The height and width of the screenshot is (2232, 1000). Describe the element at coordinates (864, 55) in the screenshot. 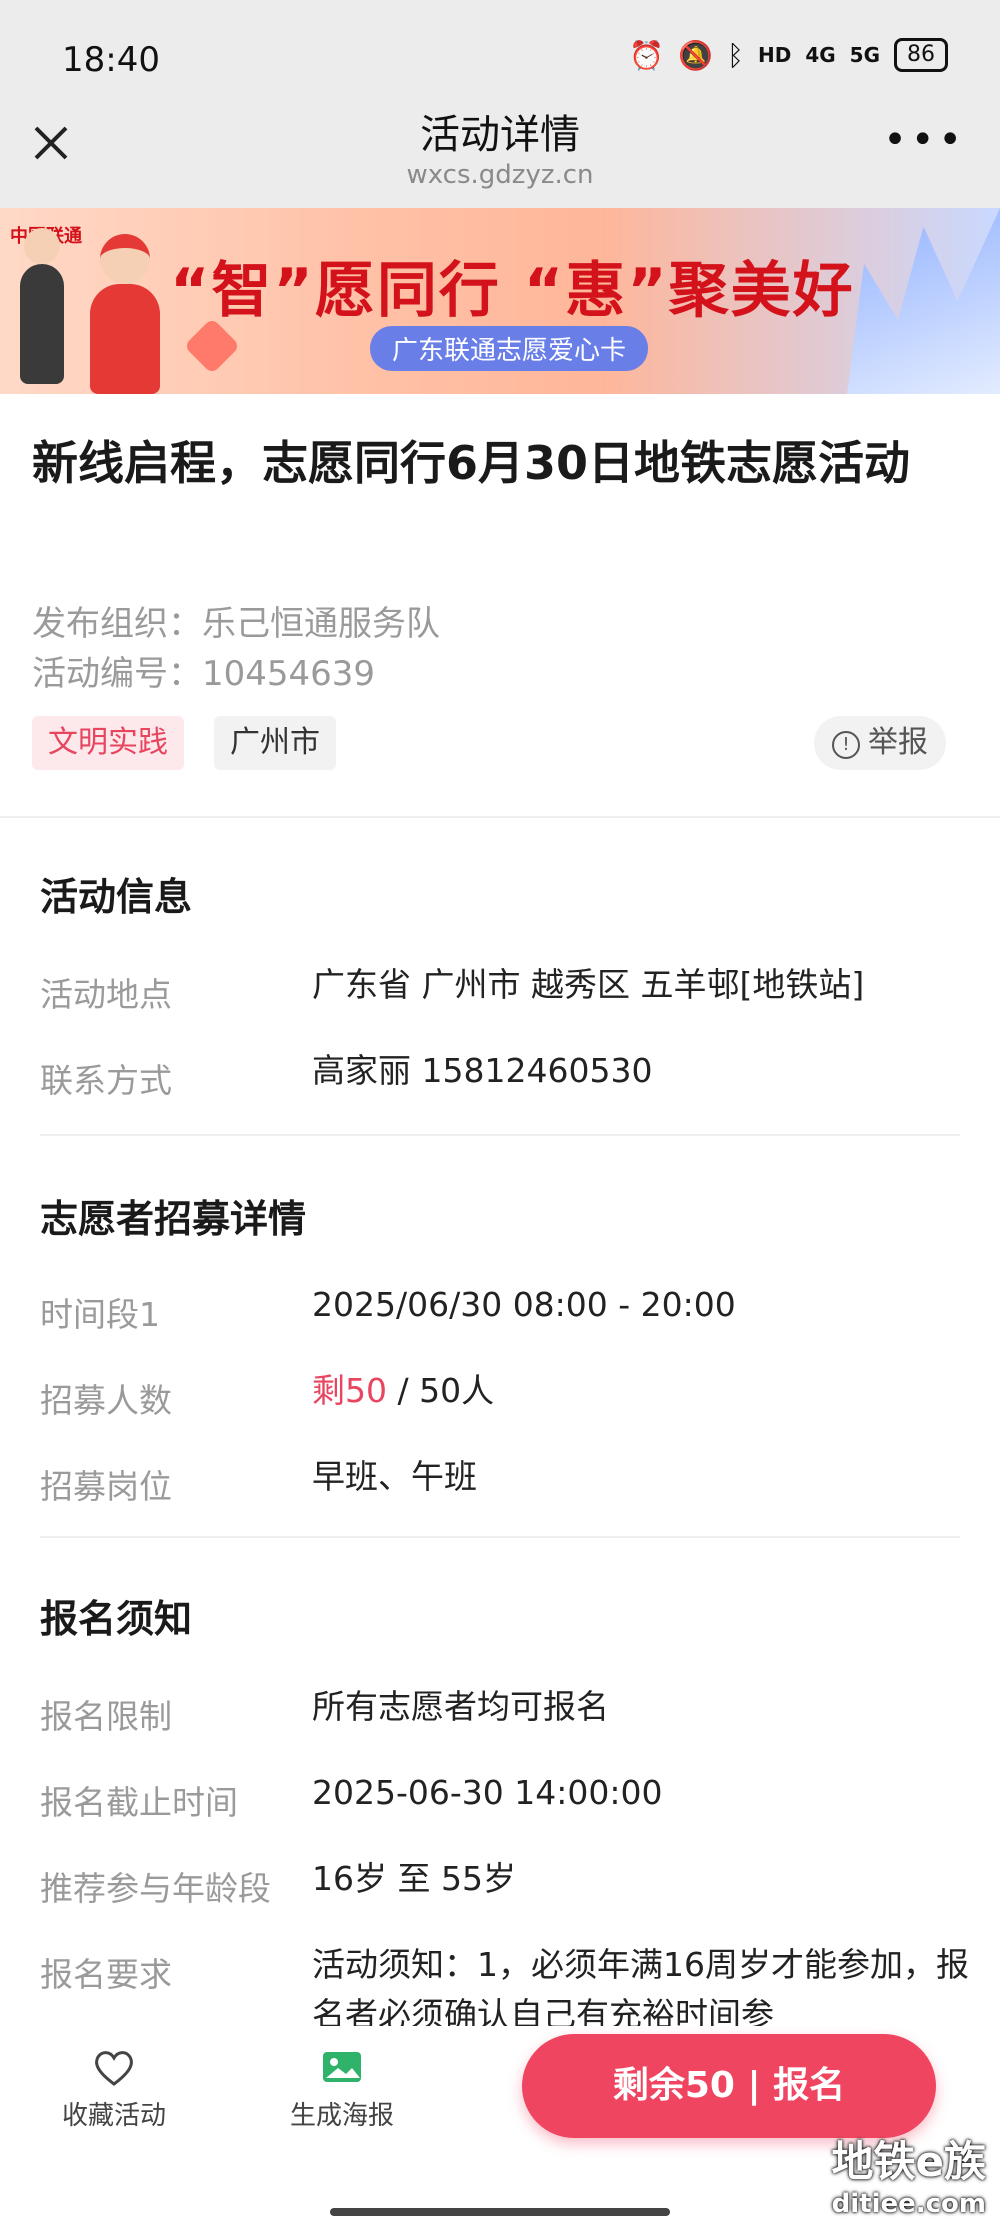

I see `signal-5g-icon: 5G` at that location.